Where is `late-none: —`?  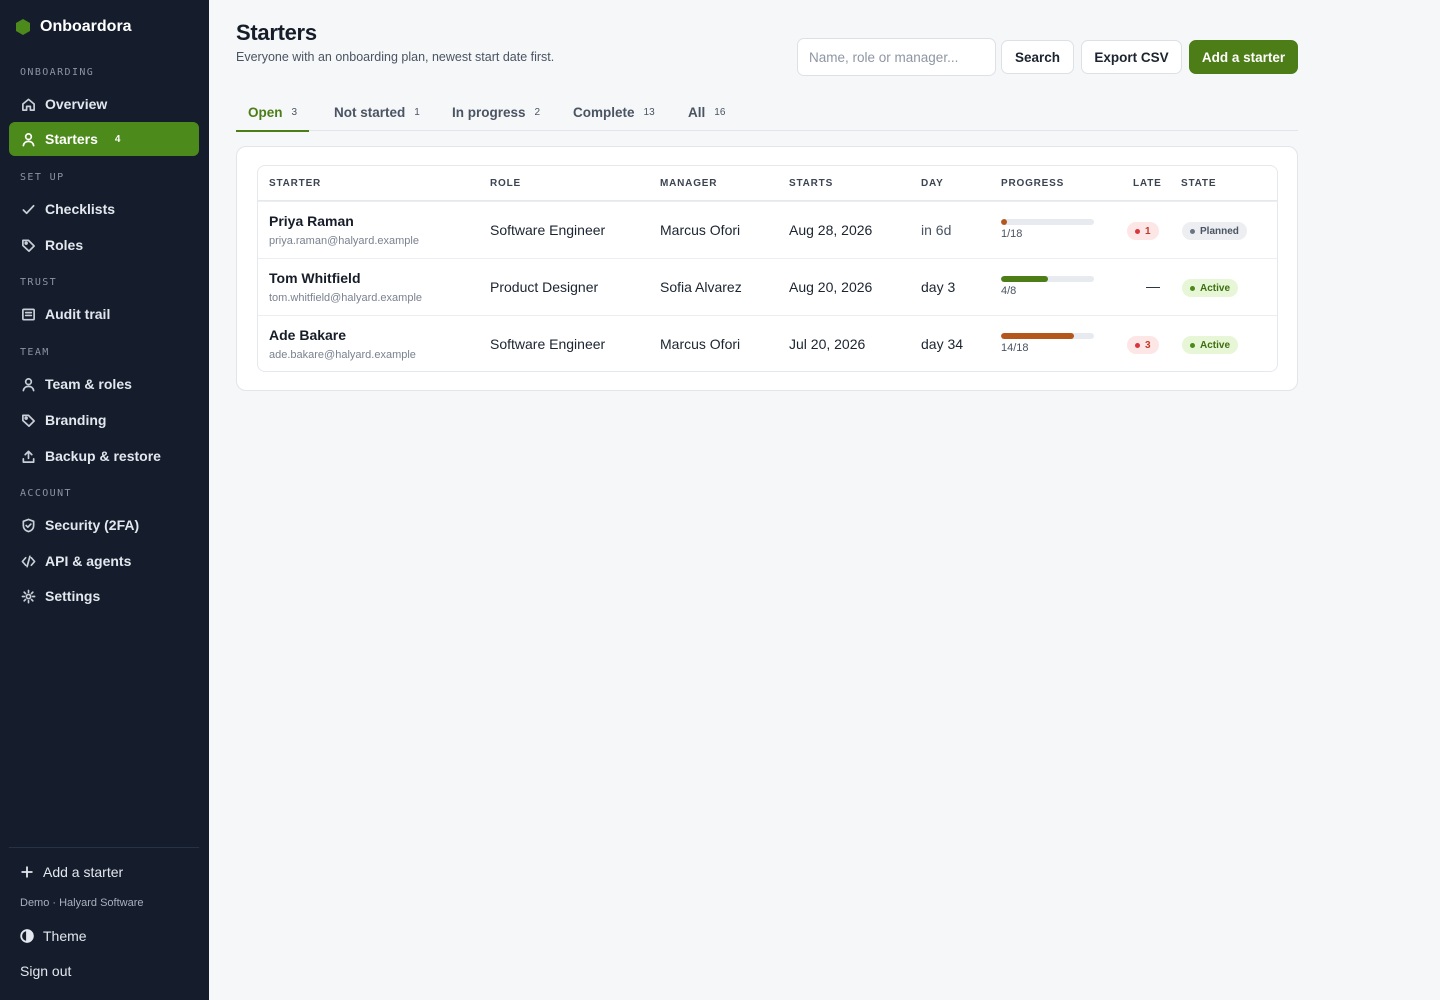 late-none: — is located at coordinates (1153, 286).